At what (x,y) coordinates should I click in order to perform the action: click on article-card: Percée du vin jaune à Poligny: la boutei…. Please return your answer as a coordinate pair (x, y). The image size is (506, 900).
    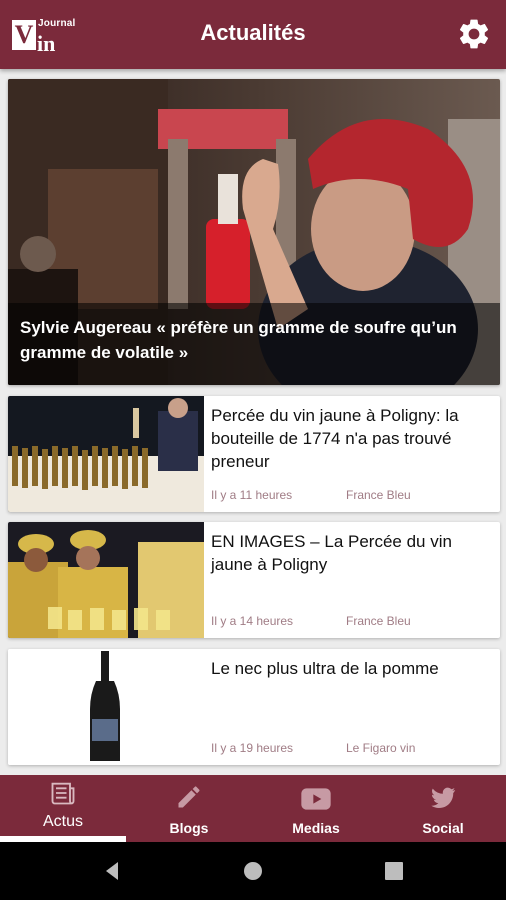
    Looking at the image, I should click on (254, 454).